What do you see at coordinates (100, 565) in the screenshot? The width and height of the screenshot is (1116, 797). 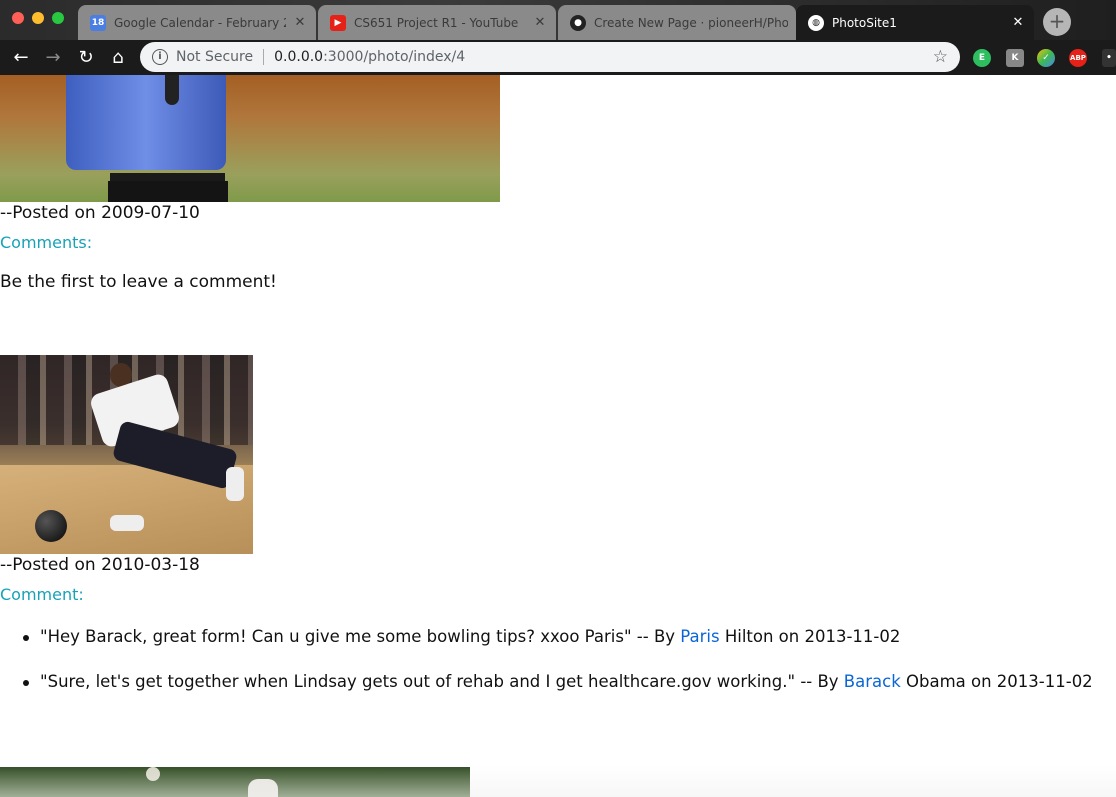 I see `posted-date: --Posted on 2010-03-18` at bounding box center [100, 565].